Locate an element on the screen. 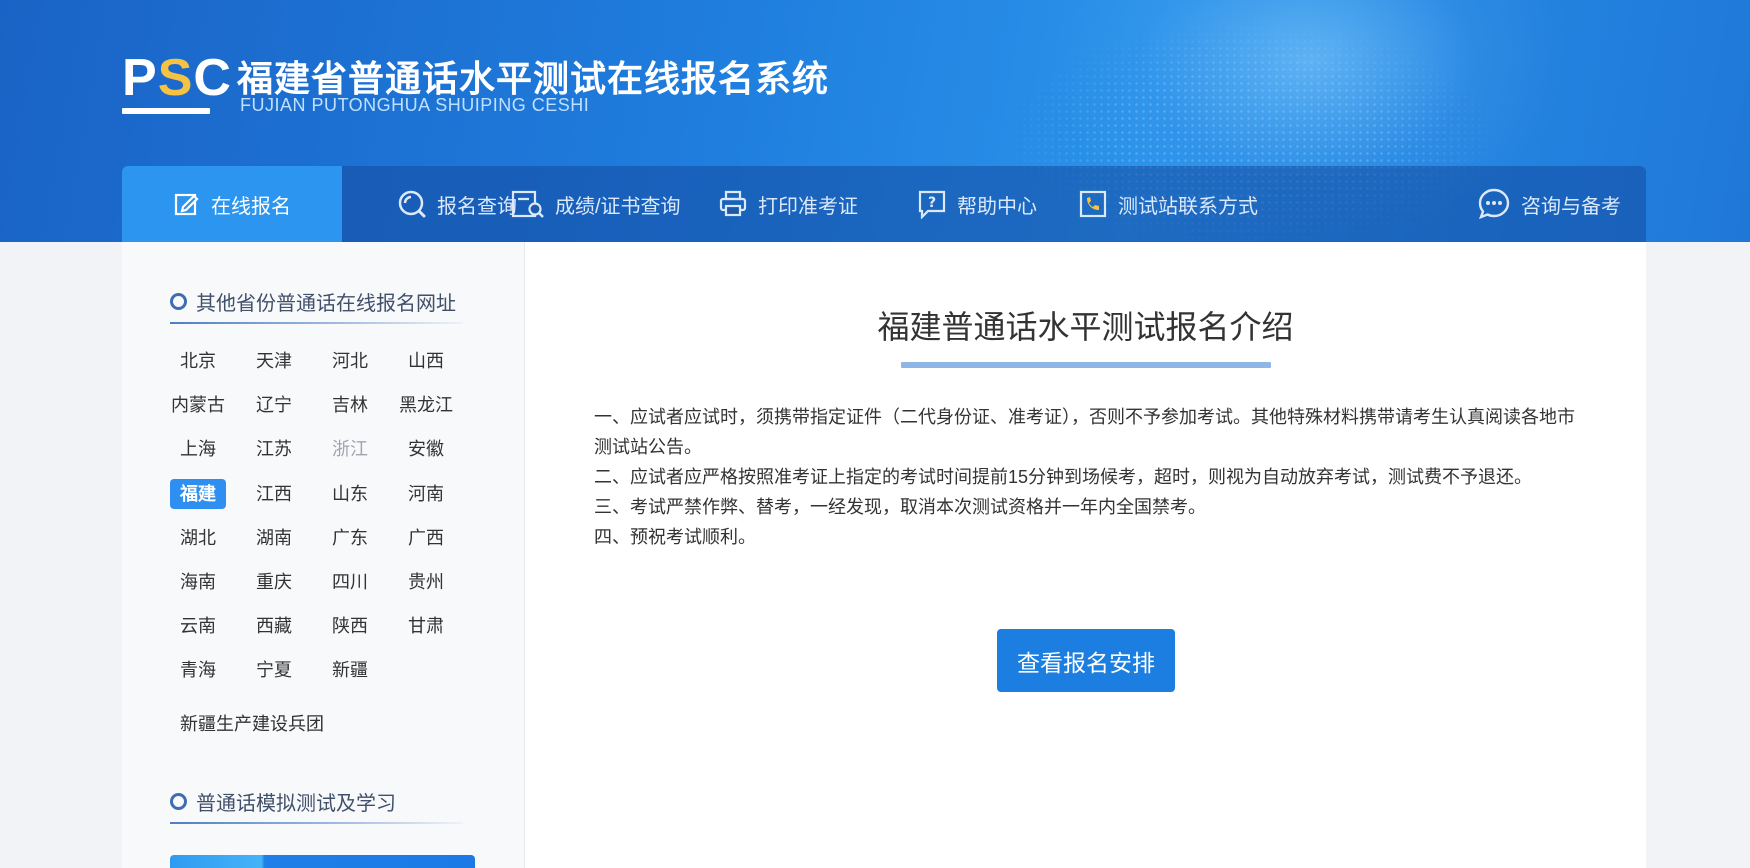  title-underline is located at coordinates (1086, 365).